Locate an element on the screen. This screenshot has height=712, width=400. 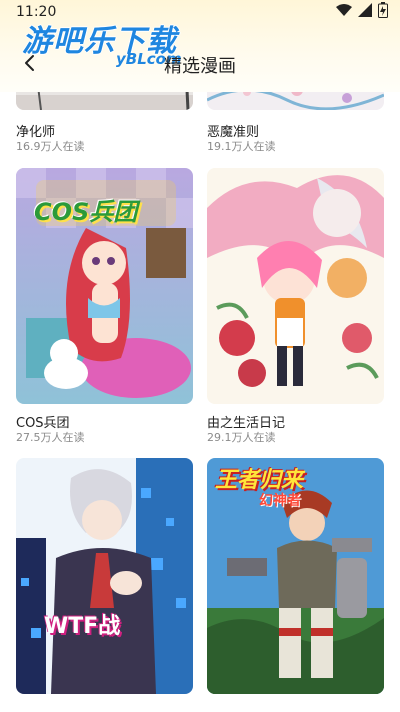
comic-readers: 19.1万人在读 is located at coordinates (241, 146).